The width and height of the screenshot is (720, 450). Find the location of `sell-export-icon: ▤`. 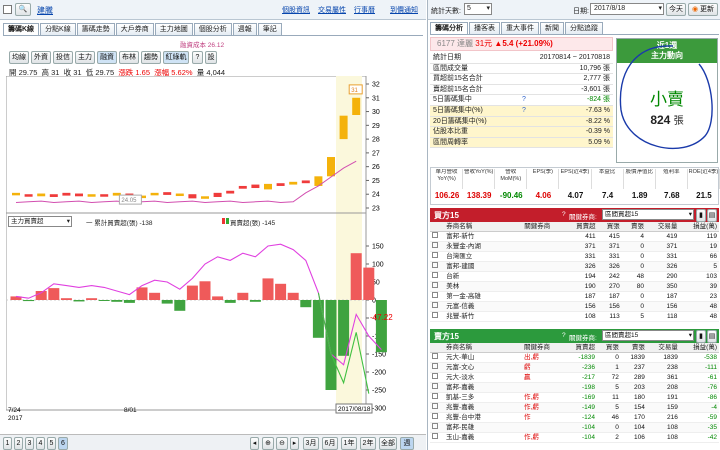

sell-export-icon: ▤ is located at coordinates (712, 336).